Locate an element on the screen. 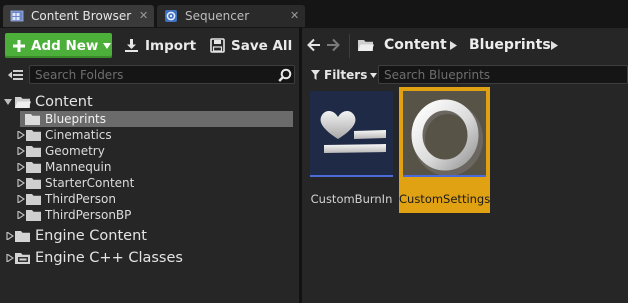 The image size is (628, 303). save-all-button: Save All is located at coordinates (251, 45).